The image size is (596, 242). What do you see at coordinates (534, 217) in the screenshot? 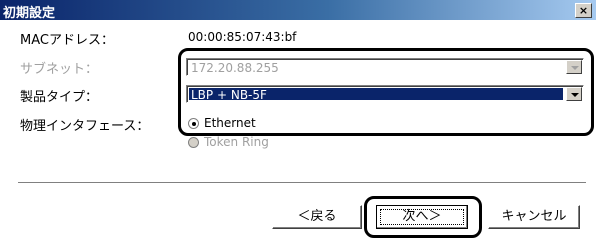
I see `cancel-button: キャンセル` at bounding box center [534, 217].